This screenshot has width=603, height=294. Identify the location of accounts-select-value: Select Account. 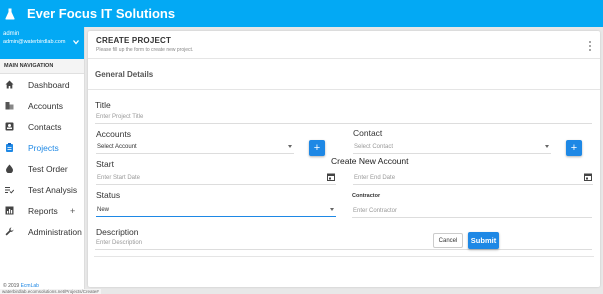
(117, 146).